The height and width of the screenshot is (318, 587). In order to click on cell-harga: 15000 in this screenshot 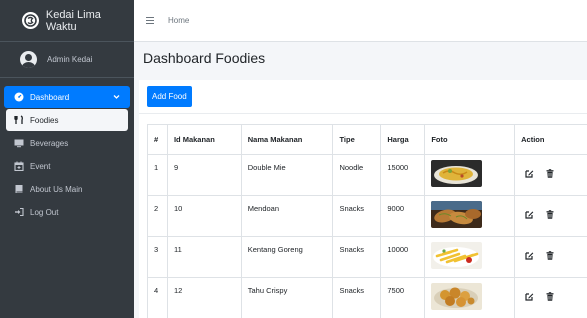, I will do `click(403, 175)`.